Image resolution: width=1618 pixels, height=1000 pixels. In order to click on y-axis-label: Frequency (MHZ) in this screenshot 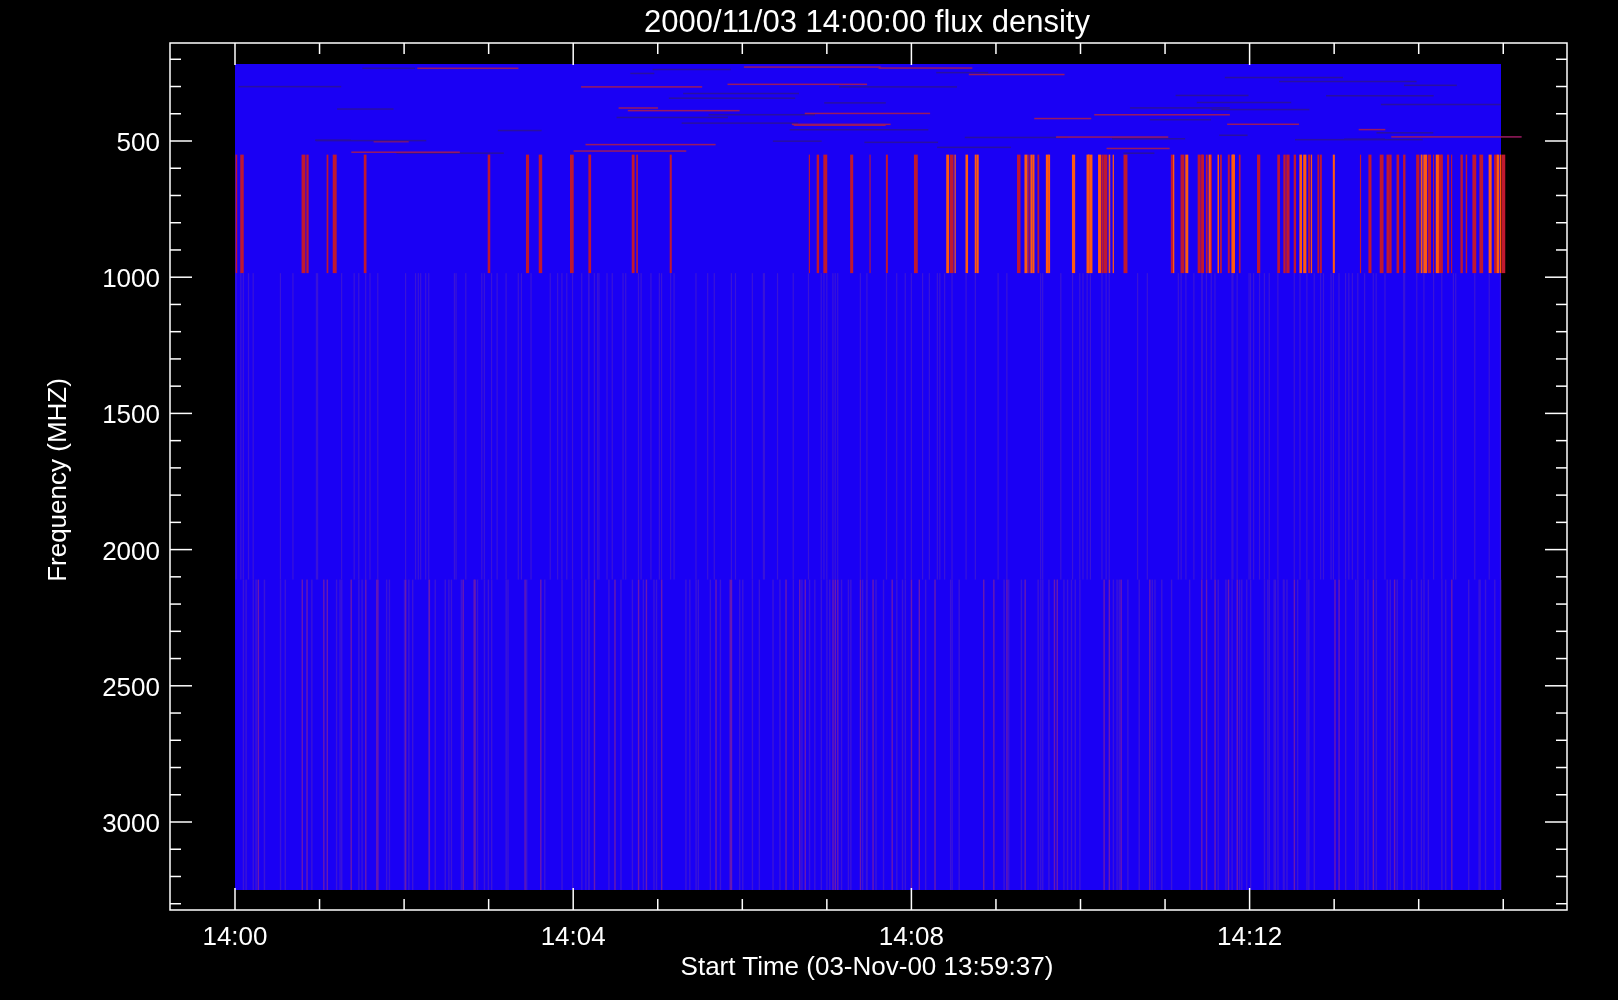, I will do `click(57, 480)`.